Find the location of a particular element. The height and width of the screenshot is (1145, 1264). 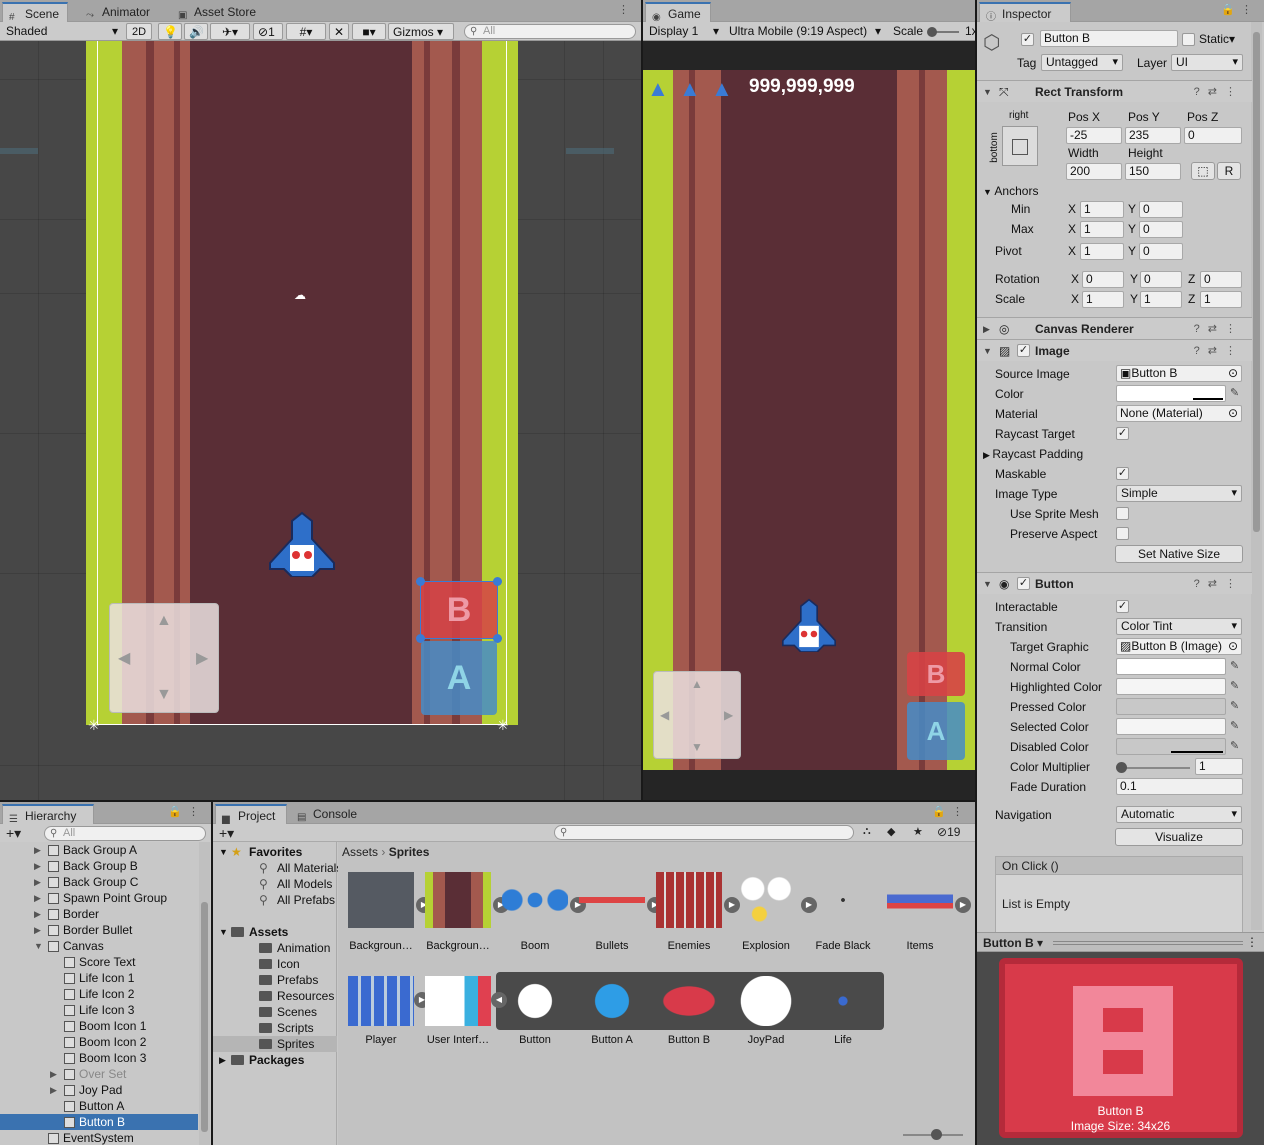

project-tree-item: ▶ Packages is located at coordinates (275, 1060).